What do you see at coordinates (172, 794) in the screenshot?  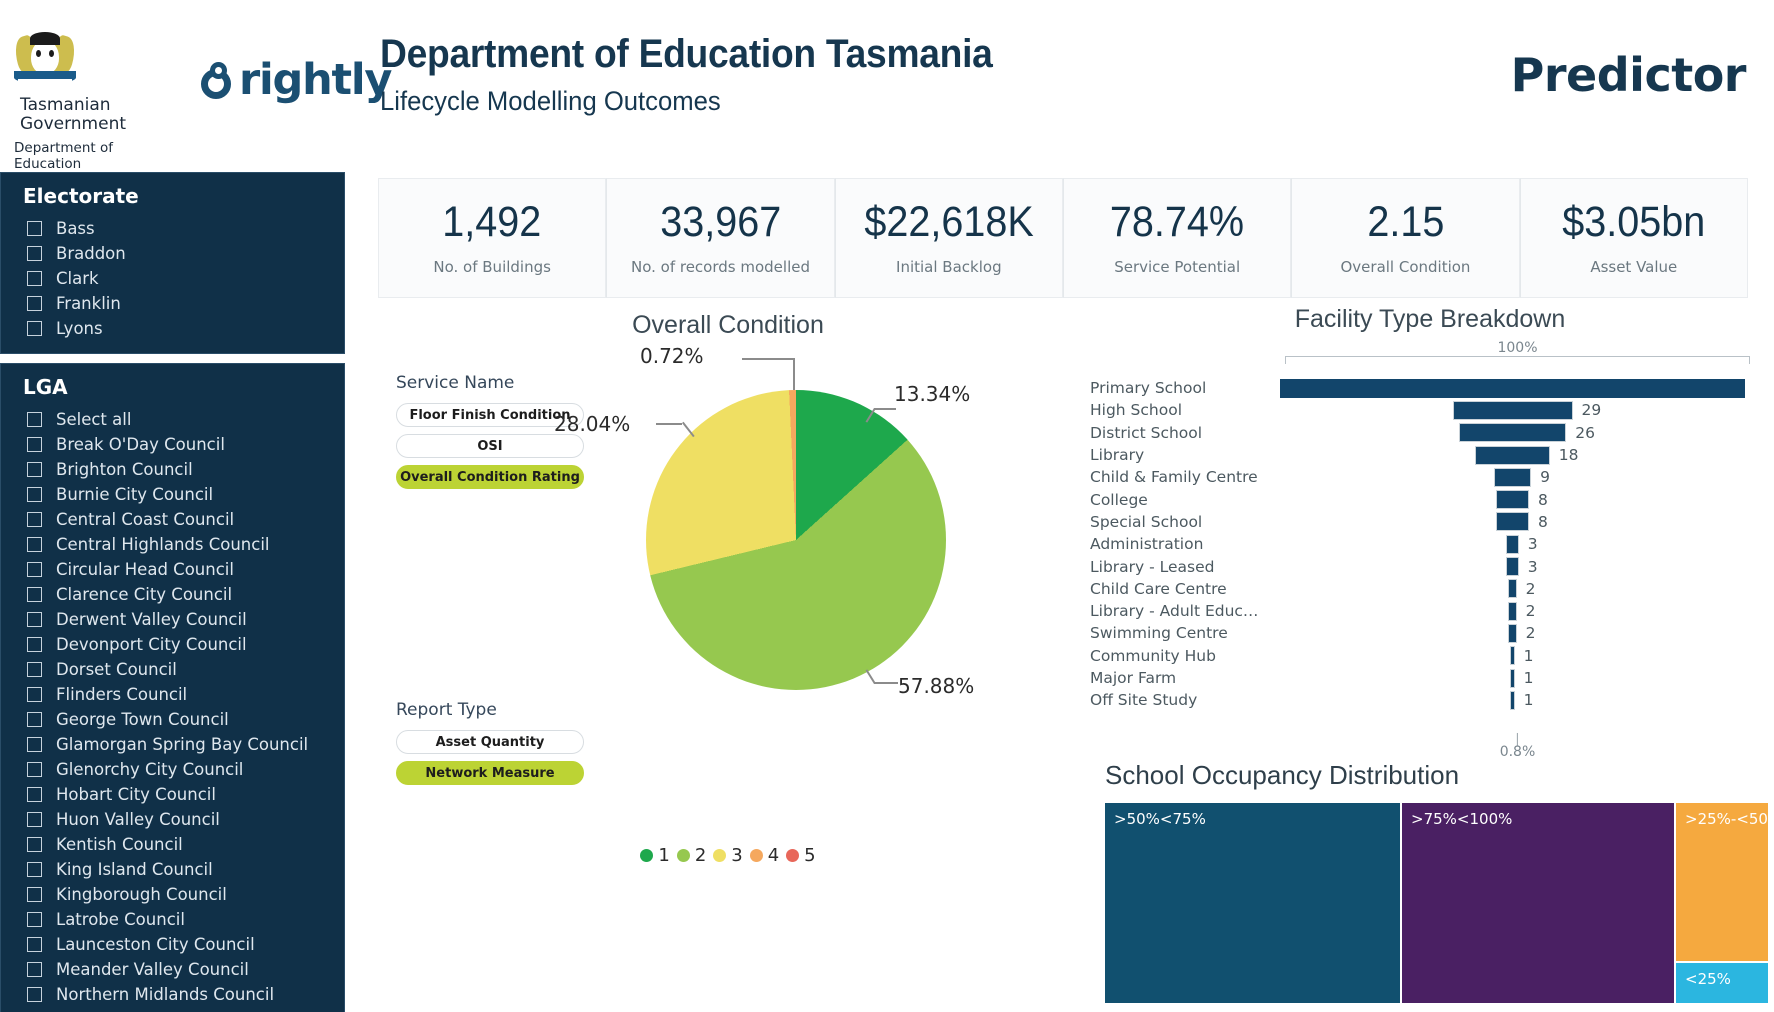 I see `lga-item: Hobart City Council` at bounding box center [172, 794].